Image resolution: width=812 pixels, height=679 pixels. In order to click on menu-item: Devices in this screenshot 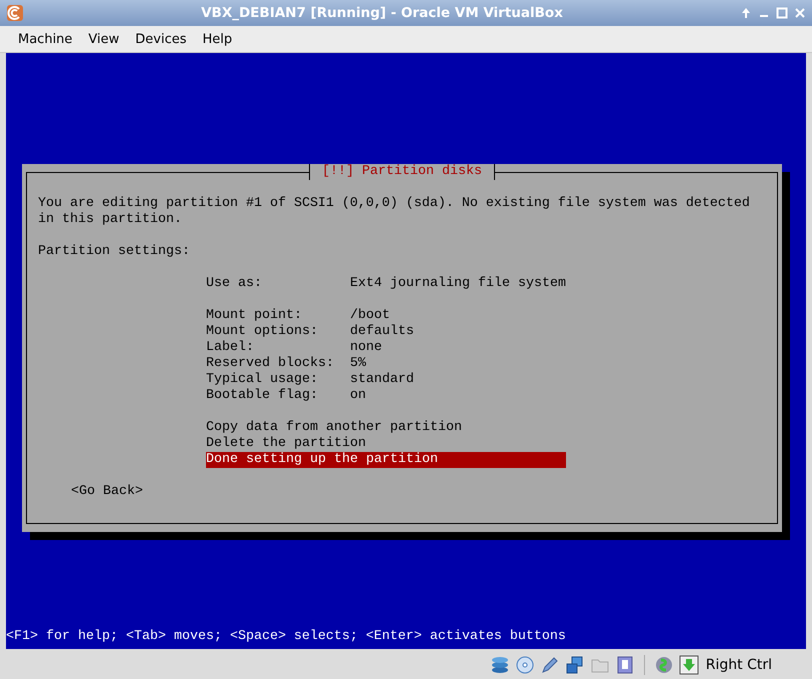, I will do `click(161, 39)`.